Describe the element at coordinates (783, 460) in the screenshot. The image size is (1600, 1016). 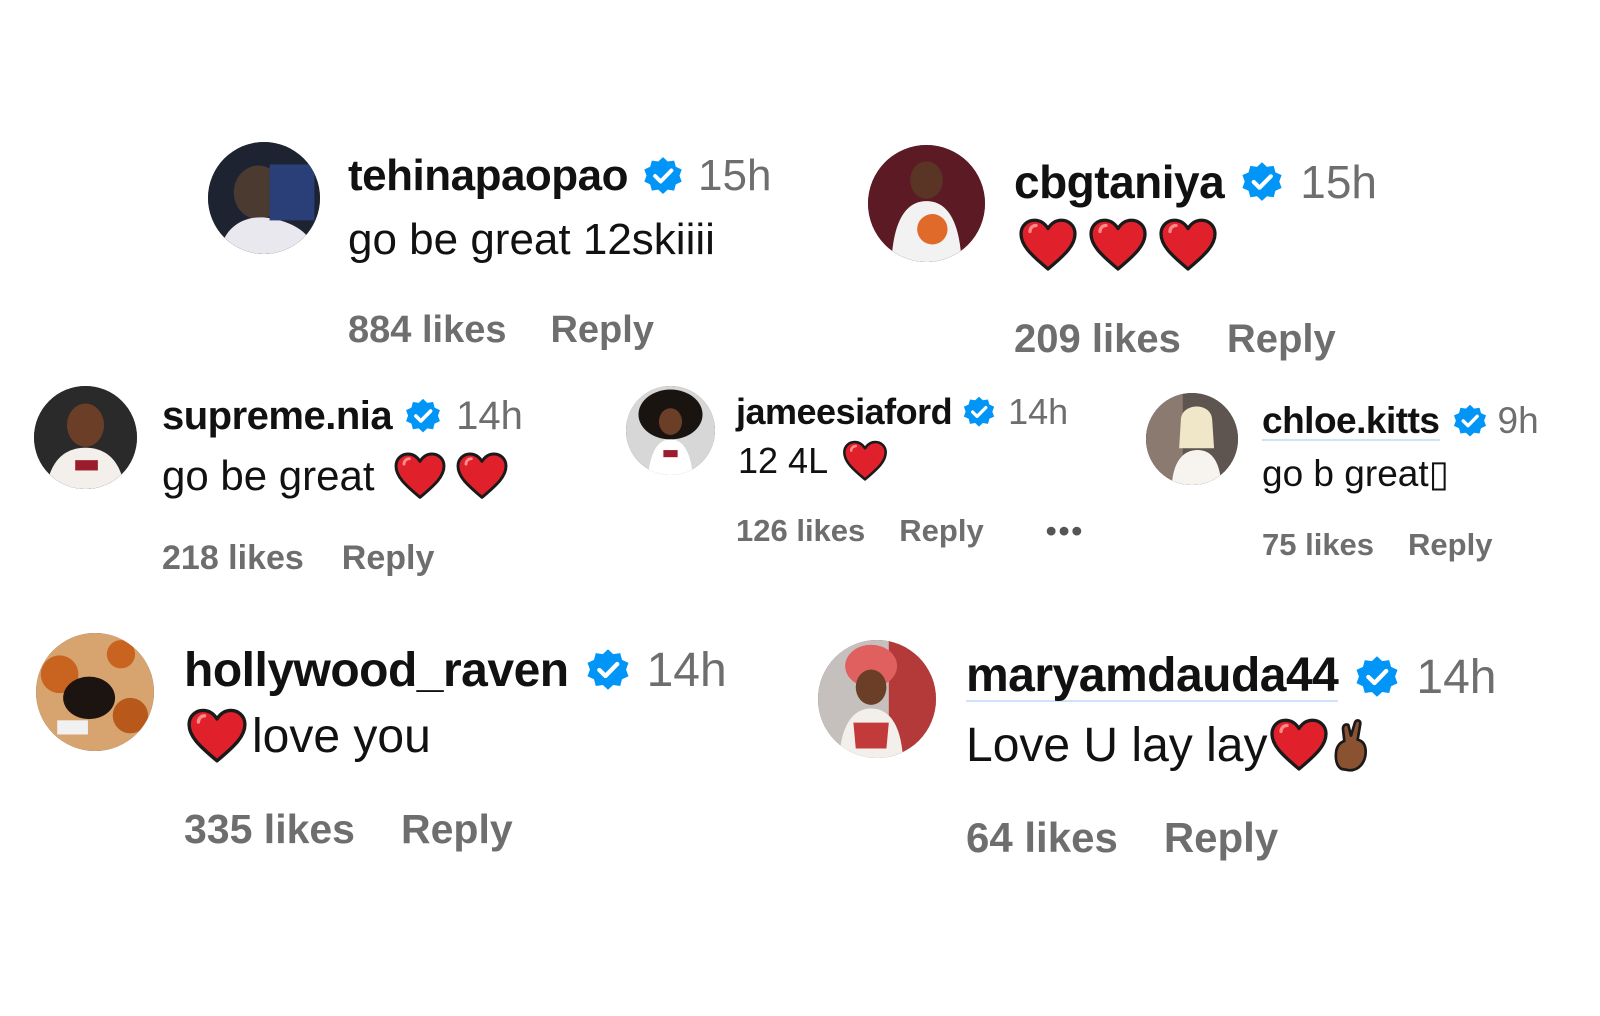
I see `comment-text: 12 4L` at that location.